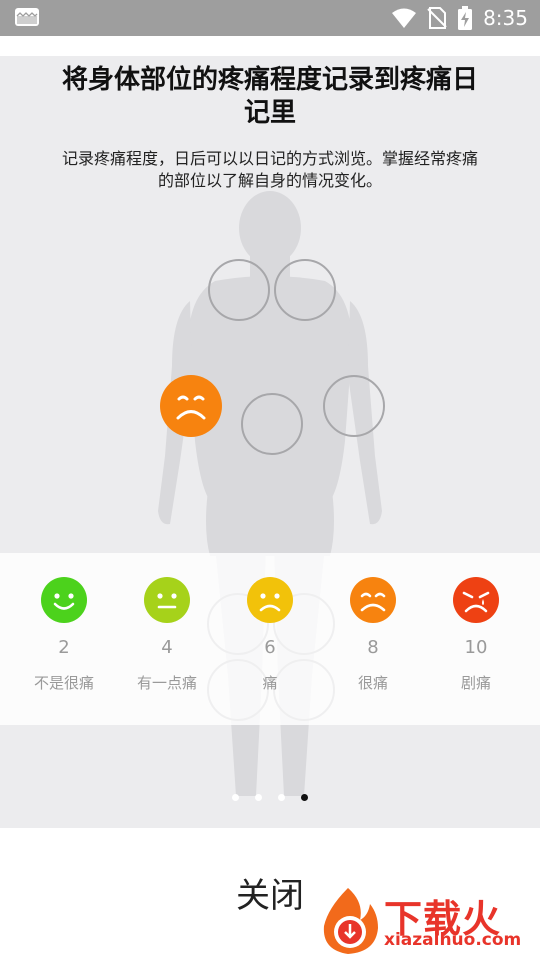  Describe the element at coordinates (191, 406) in the screenshot. I see `selected-pain-marker` at that location.